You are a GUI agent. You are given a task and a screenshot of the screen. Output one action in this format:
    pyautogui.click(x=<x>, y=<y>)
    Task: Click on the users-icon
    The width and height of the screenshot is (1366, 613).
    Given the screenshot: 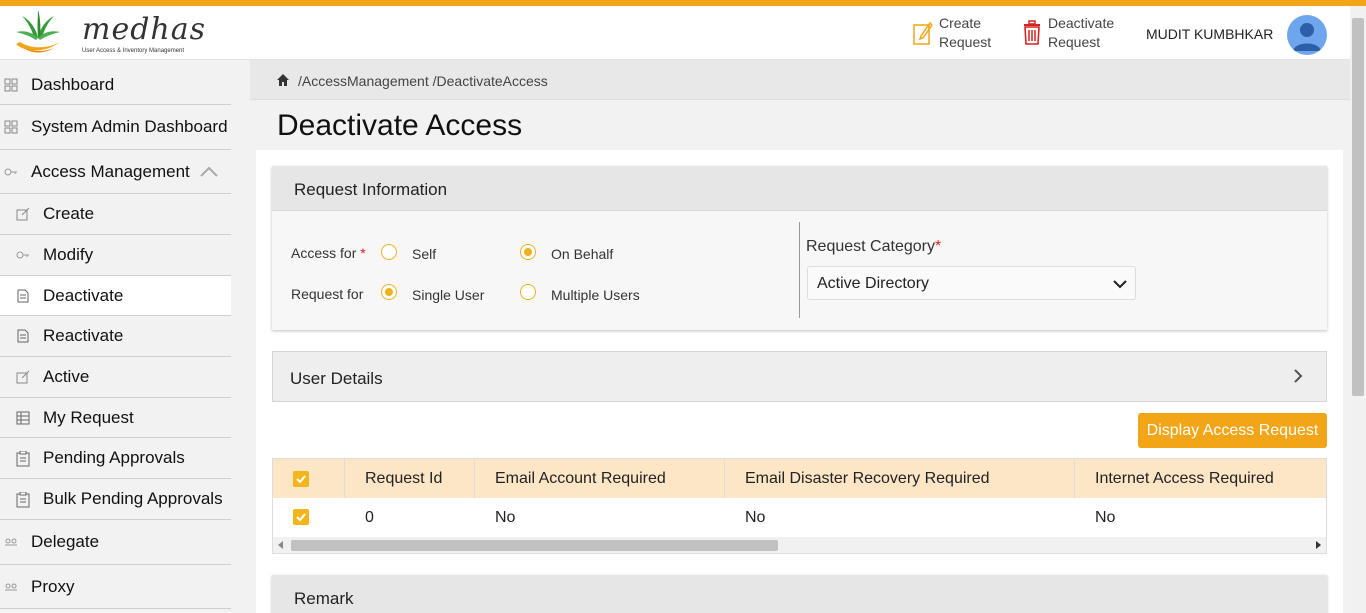 What is the action you would take?
    pyautogui.click(x=11, y=542)
    